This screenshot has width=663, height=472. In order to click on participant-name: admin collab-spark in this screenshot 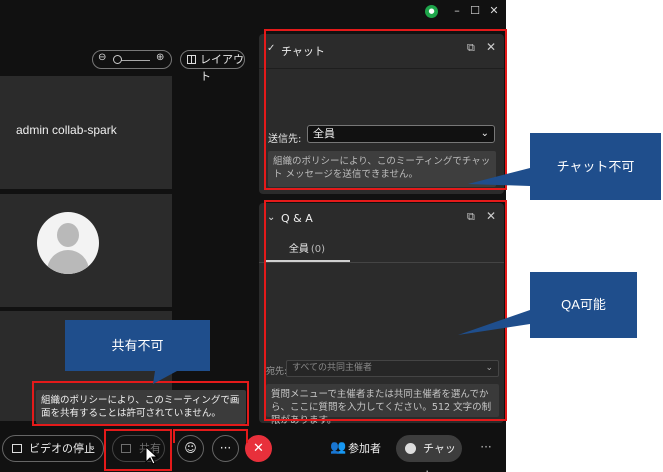, I will do `click(66, 130)`.